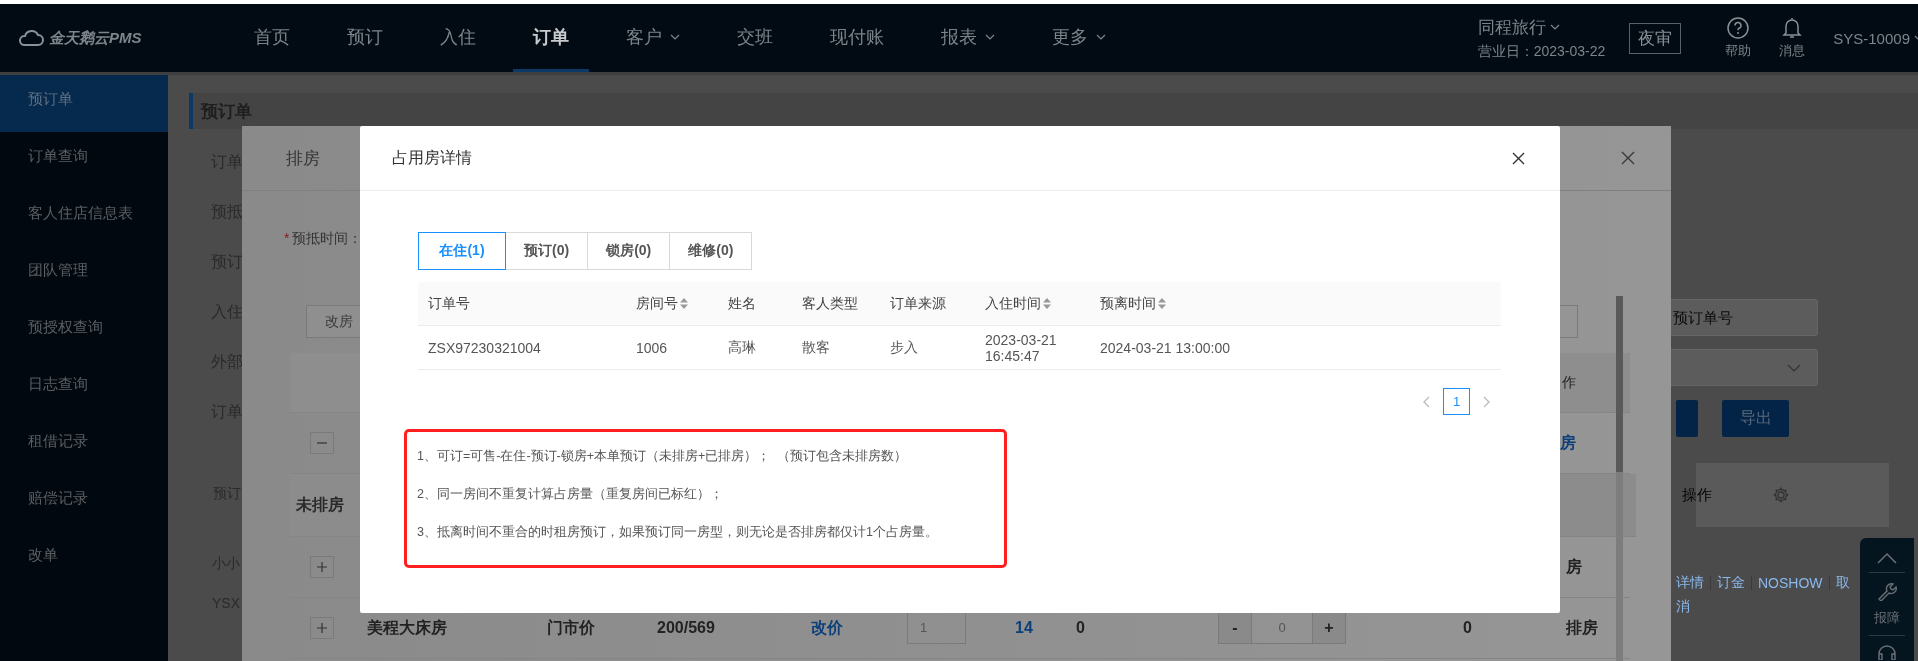  I want to click on dialog-title: 排房, so click(303, 158).